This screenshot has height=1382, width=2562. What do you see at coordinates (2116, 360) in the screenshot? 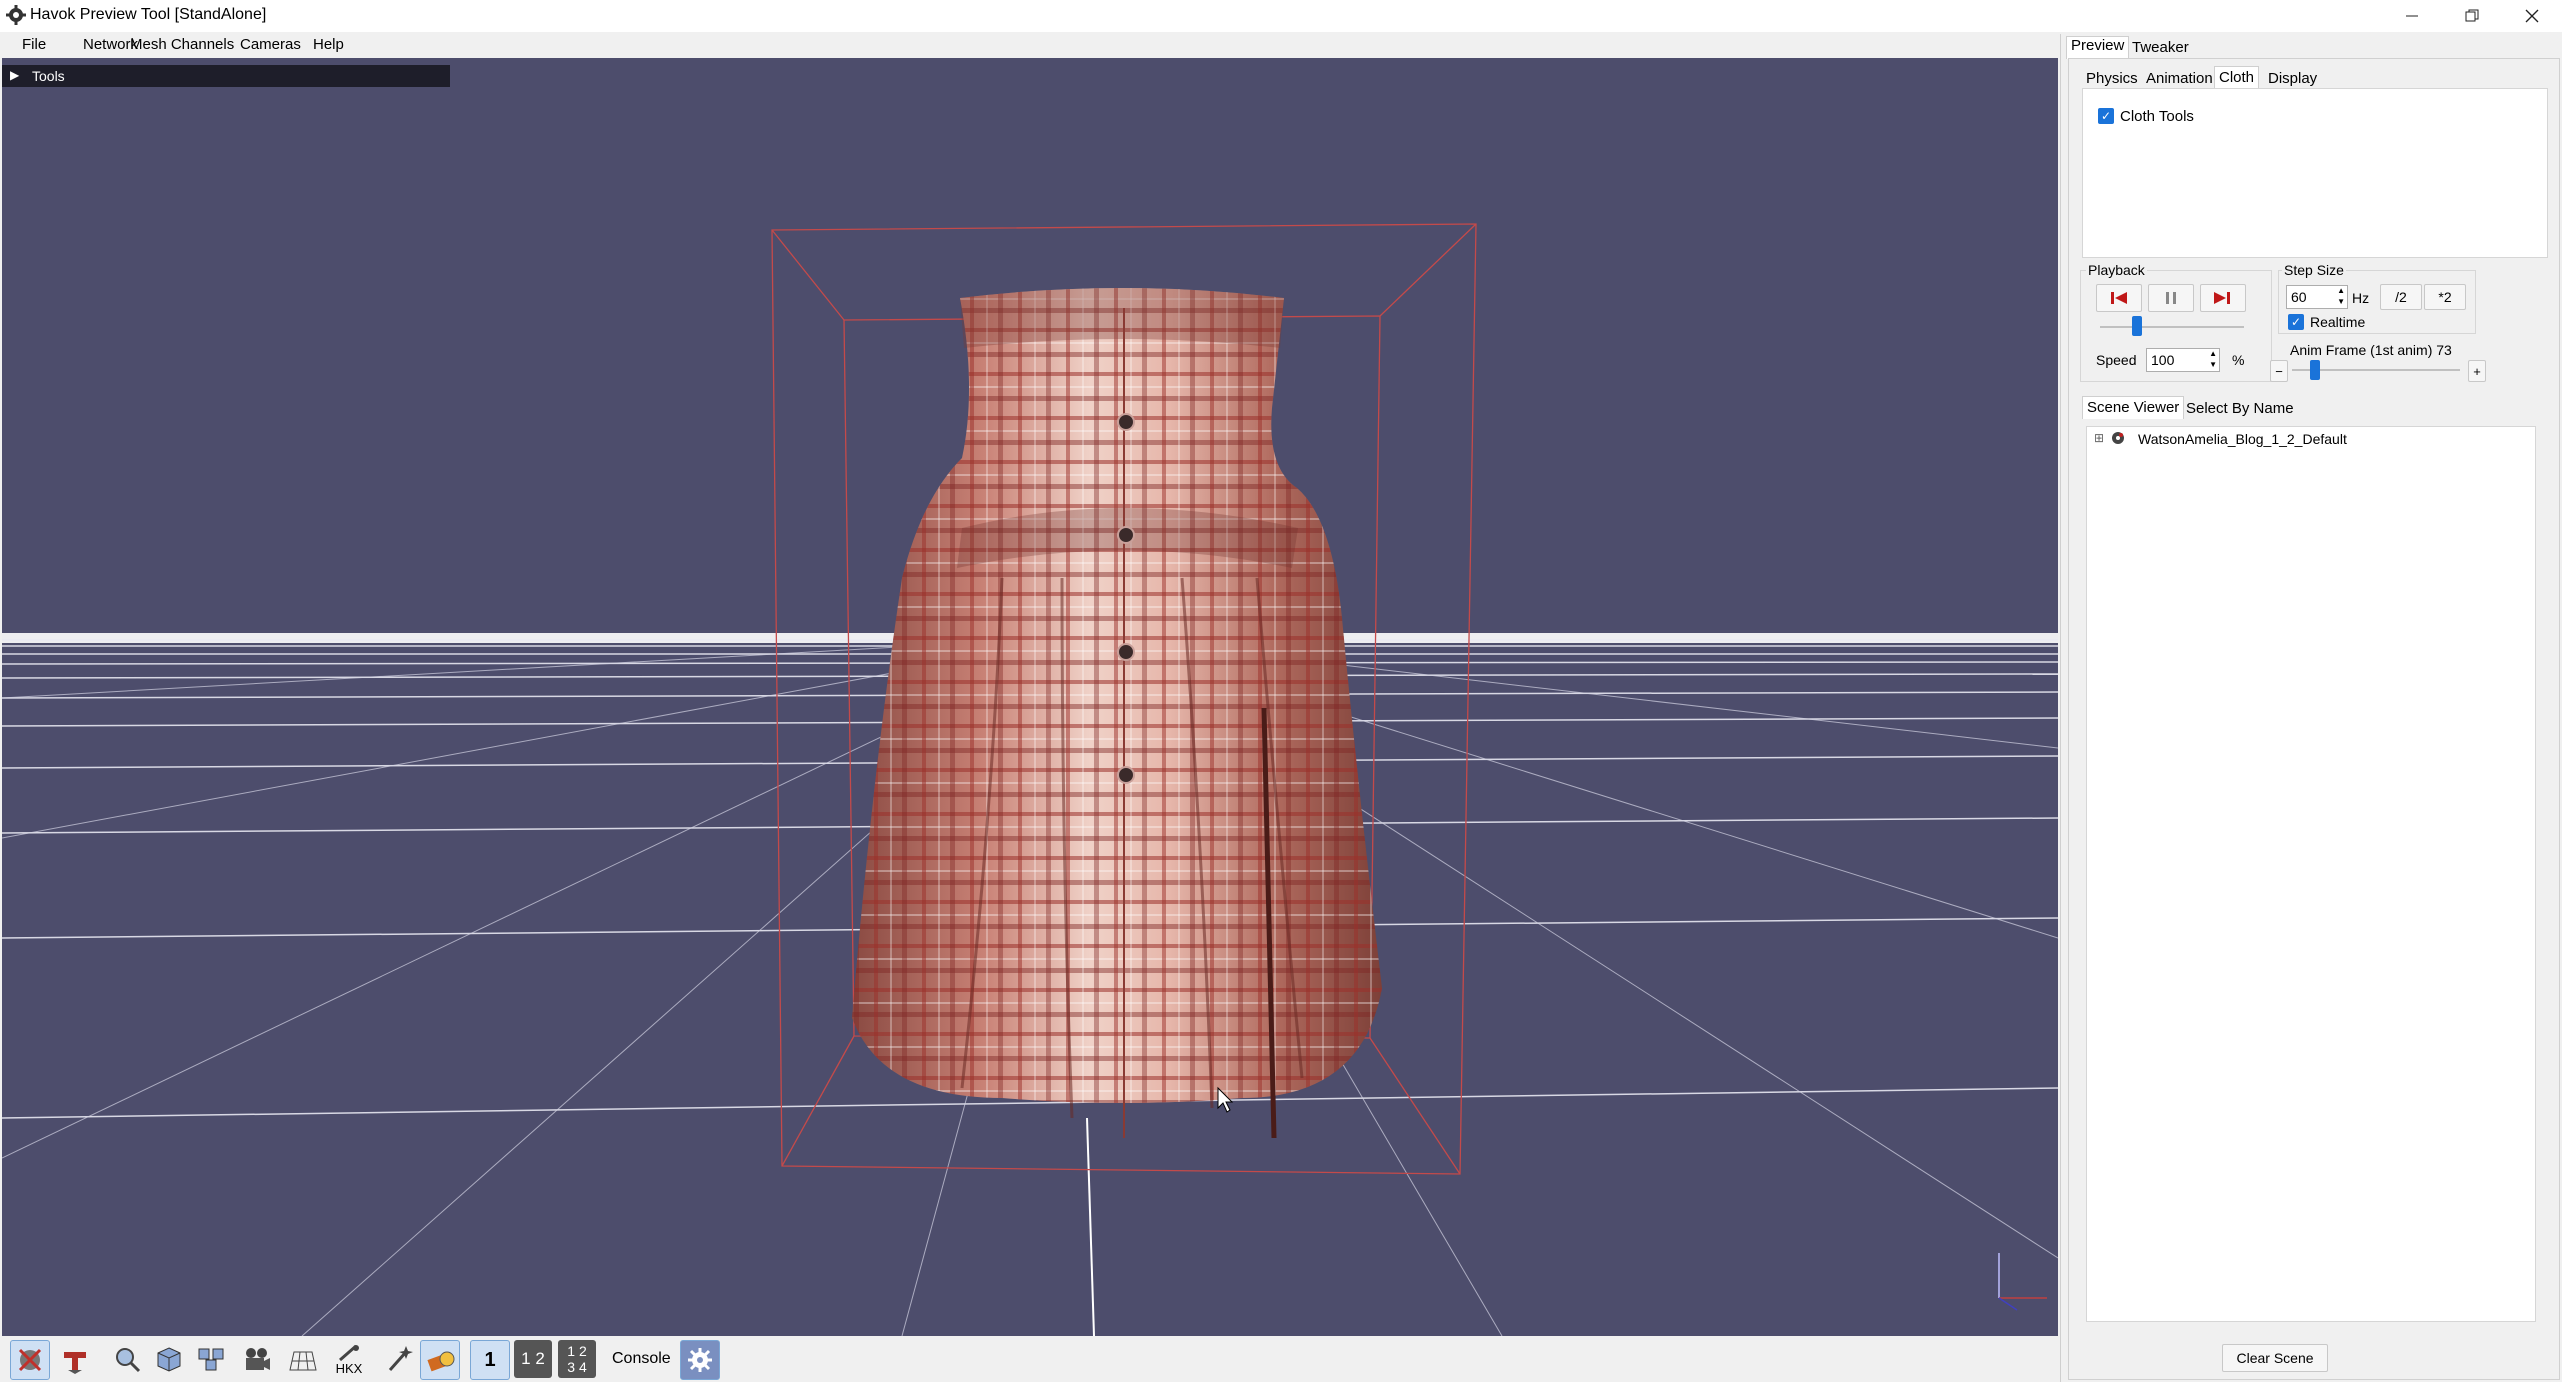
I see `speed-label: Speed` at bounding box center [2116, 360].